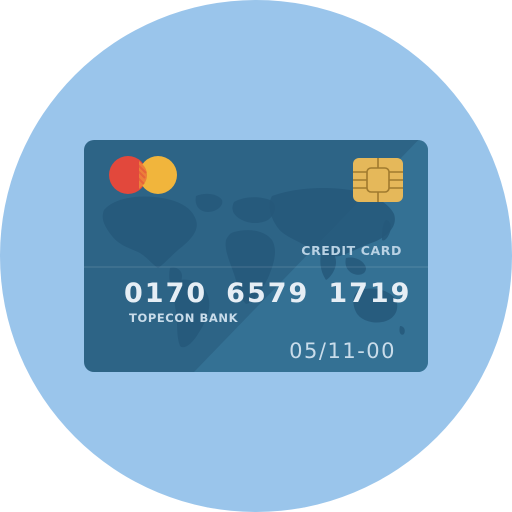 This screenshot has width=512, height=512. Describe the element at coordinates (166, 293) in the screenshot. I see `card-number-group-1: 0170` at that location.